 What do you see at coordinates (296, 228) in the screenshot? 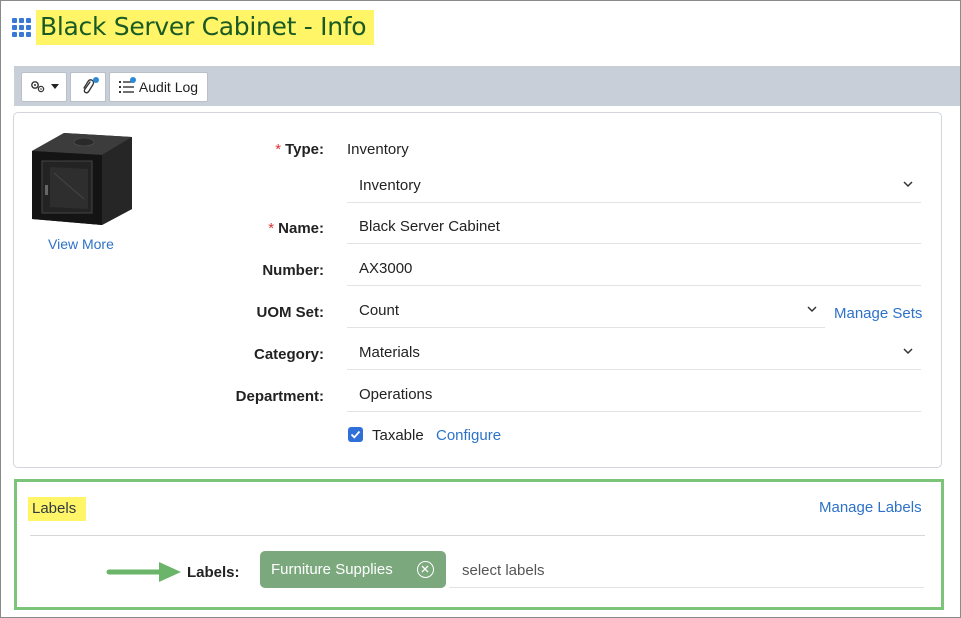
I see `name-label: * Name:` at bounding box center [296, 228].